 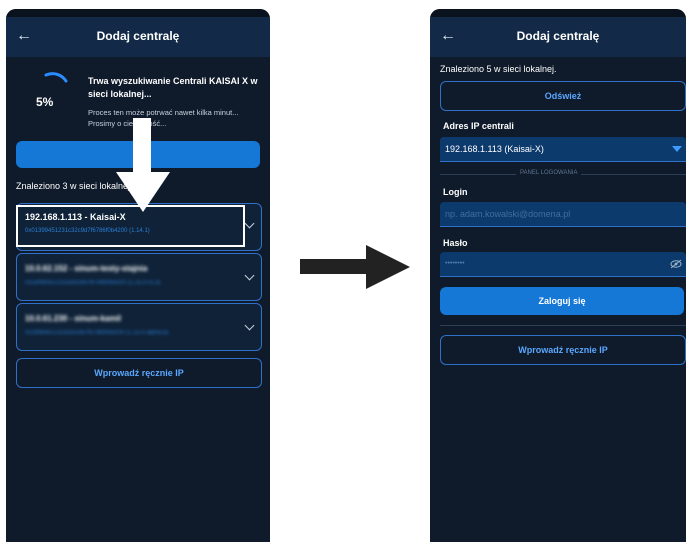 I want to click on login-placeholder: np. adam.kowalski@domena.pl, so click(x=508, y=214).